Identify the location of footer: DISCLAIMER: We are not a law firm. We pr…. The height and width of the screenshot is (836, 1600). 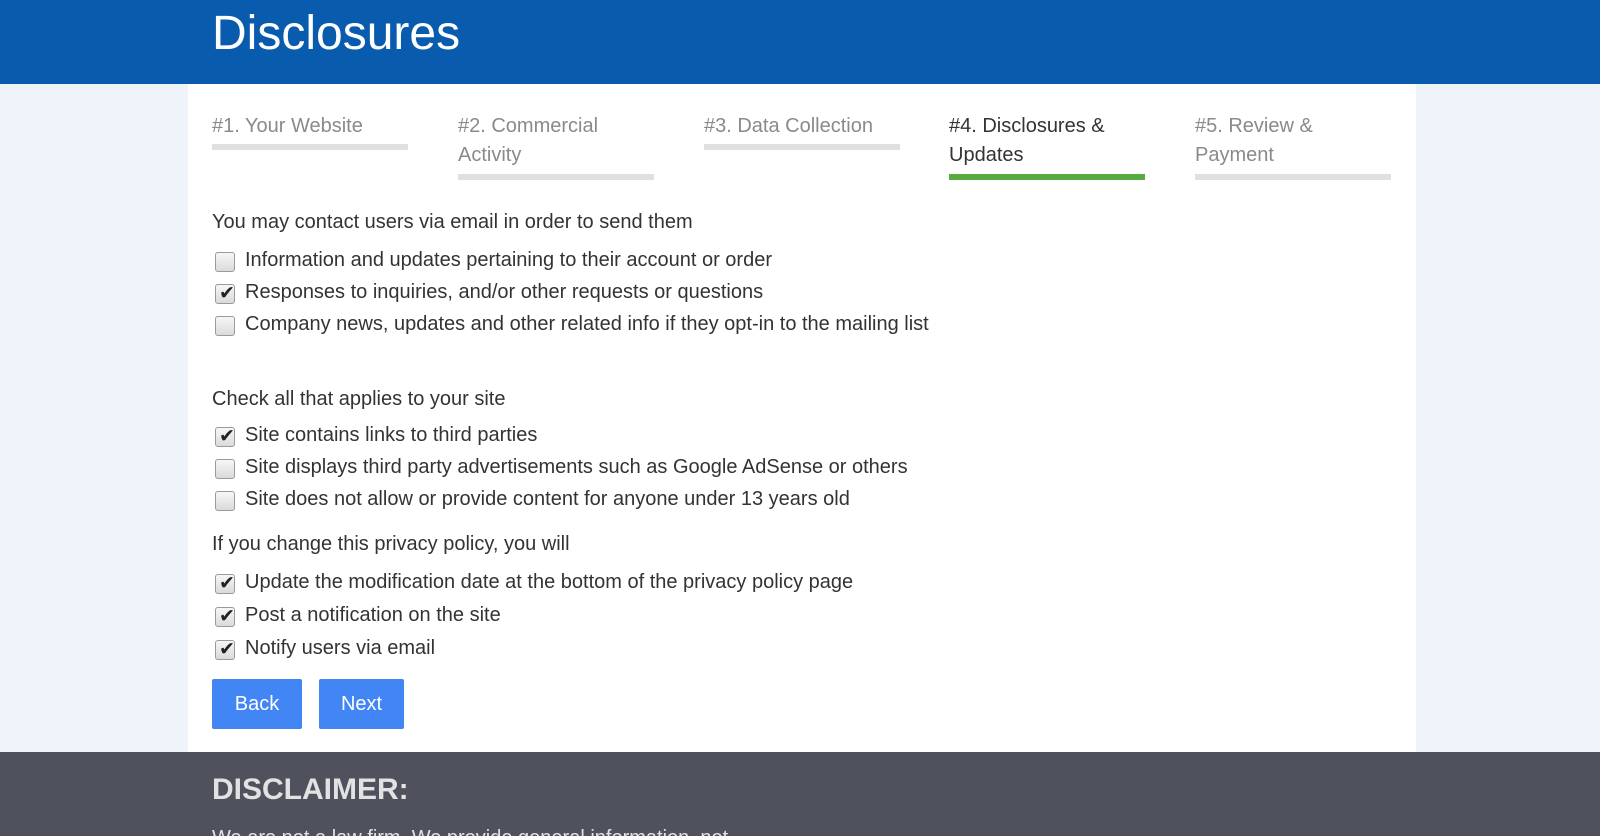
(800, 794).